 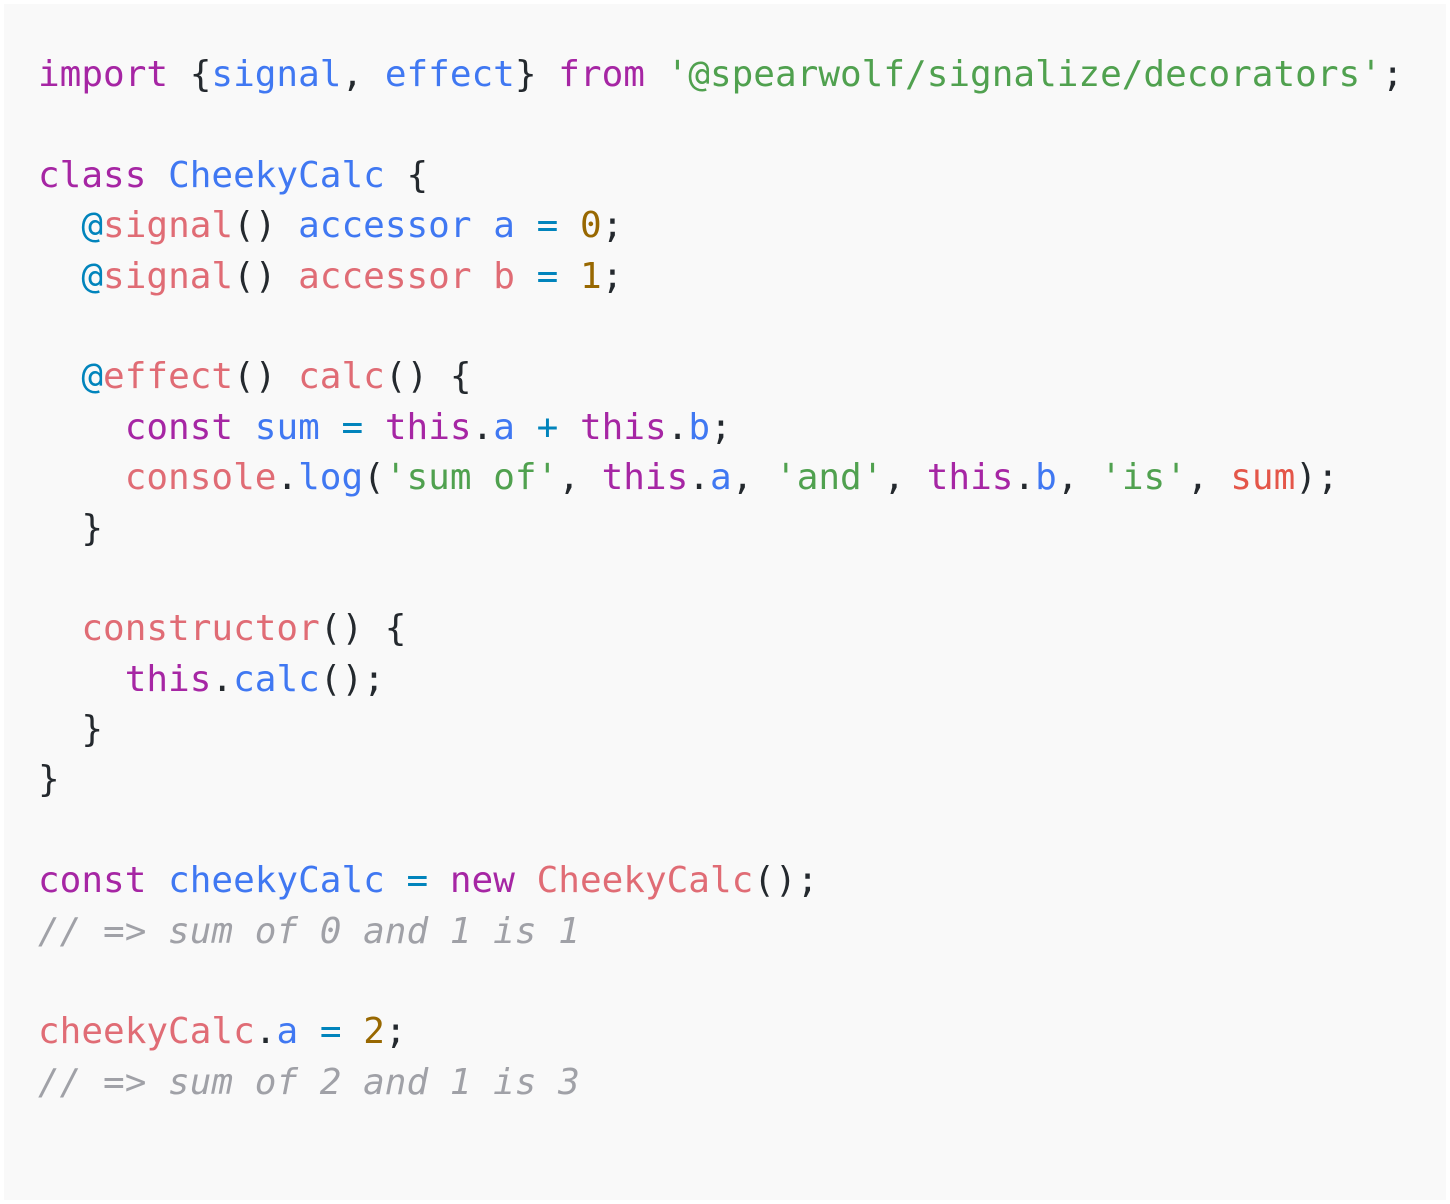 I want to click on code-token-plain: ();, so click(x=352, y=679).